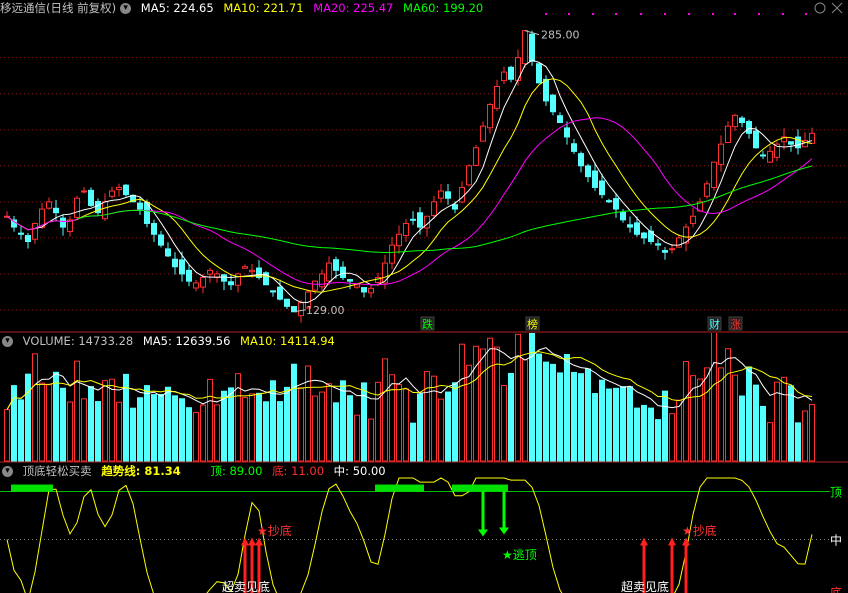 Image resolution: width=848 pixels, height=593 pixels. I want to click on sell-signal-label: ★逃顶, so click(519, 555).